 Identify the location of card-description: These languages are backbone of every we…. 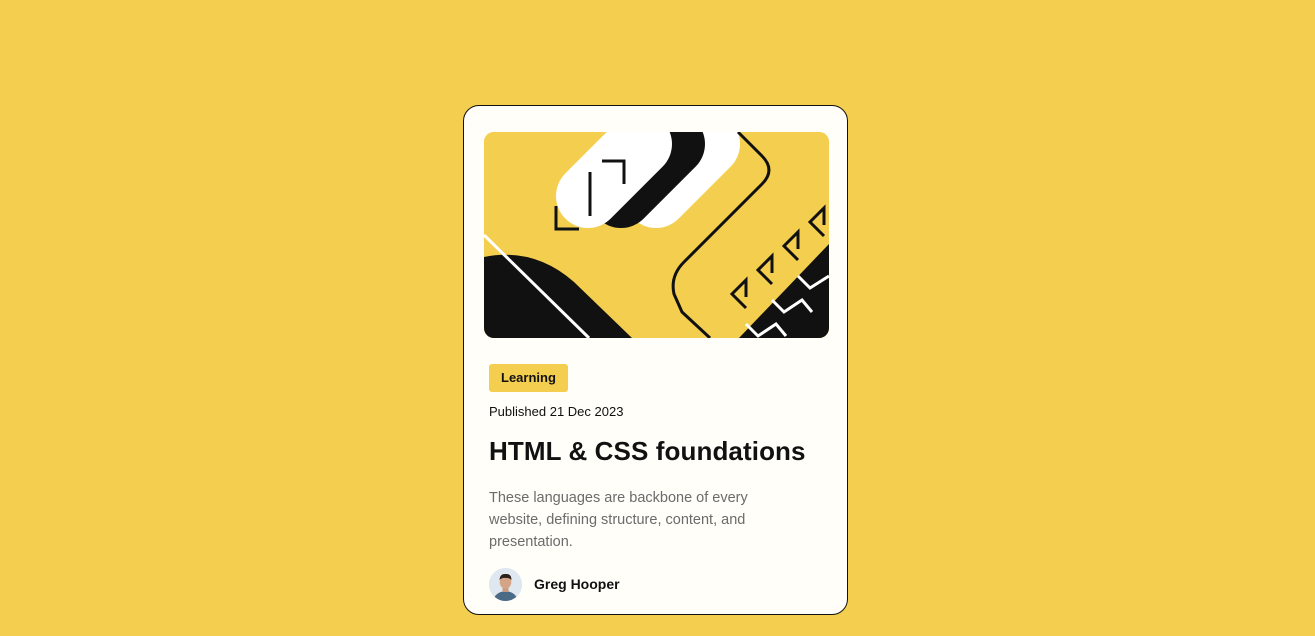
(618, 520).